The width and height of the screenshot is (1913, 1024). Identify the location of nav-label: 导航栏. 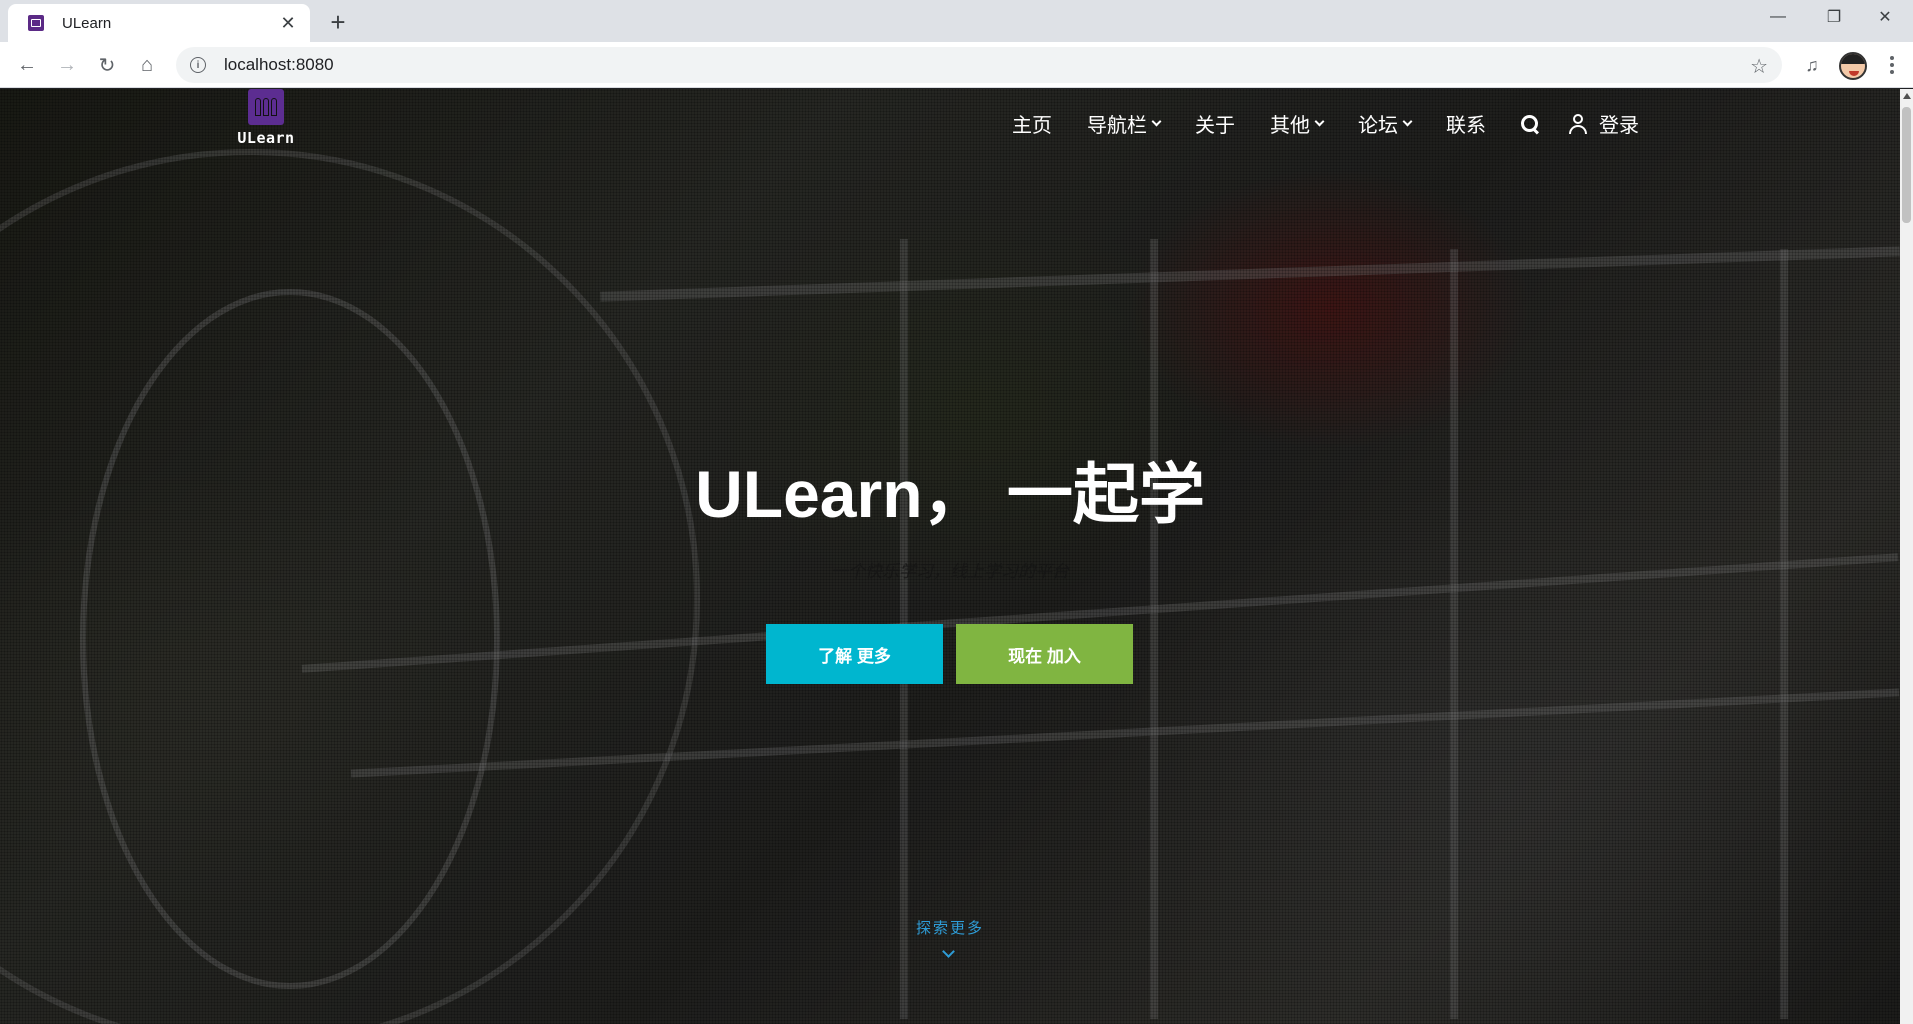
(1117, 126).